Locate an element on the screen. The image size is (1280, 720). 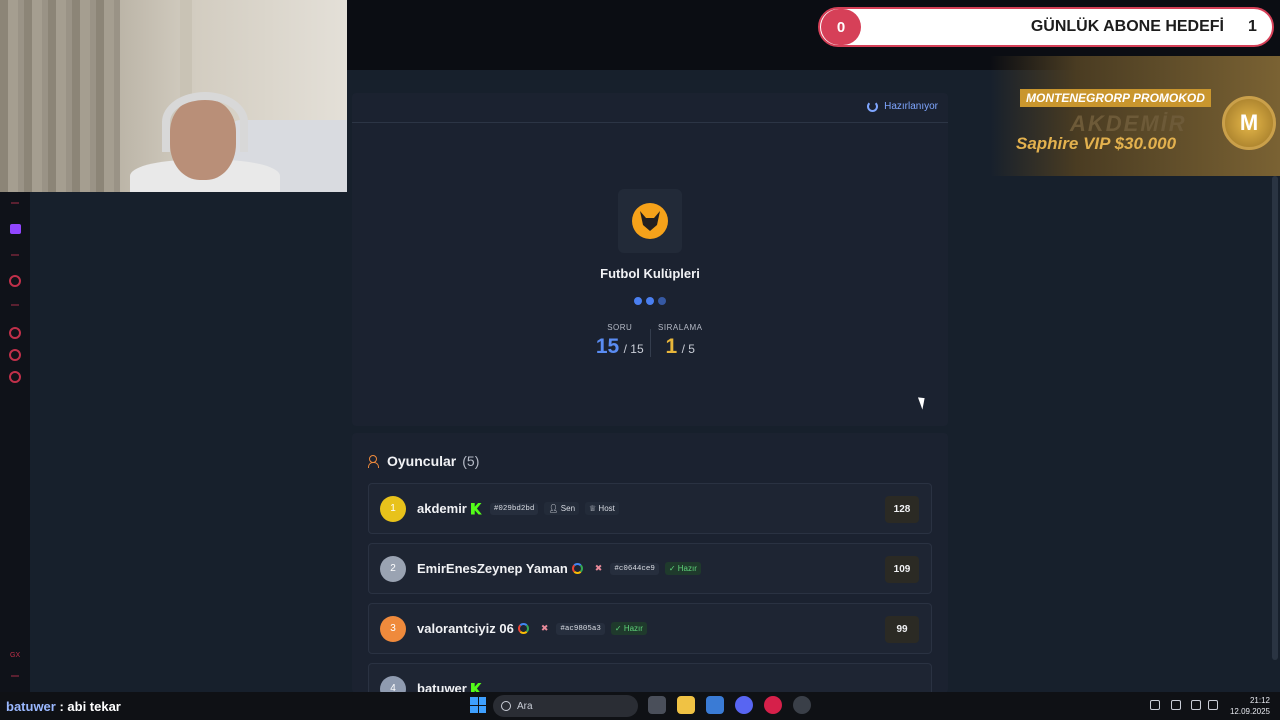
task-view-icon is located at coordinates (657, 705).